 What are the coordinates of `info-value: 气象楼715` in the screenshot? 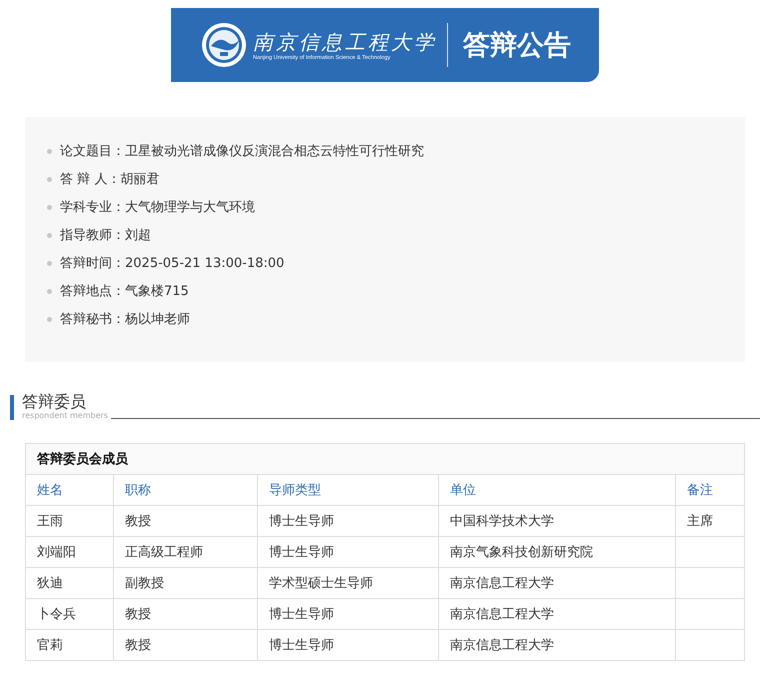 It's located at (157, 291).